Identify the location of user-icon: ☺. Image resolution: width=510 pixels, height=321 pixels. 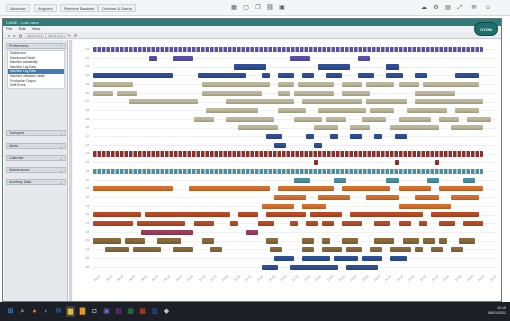
(488, 8).